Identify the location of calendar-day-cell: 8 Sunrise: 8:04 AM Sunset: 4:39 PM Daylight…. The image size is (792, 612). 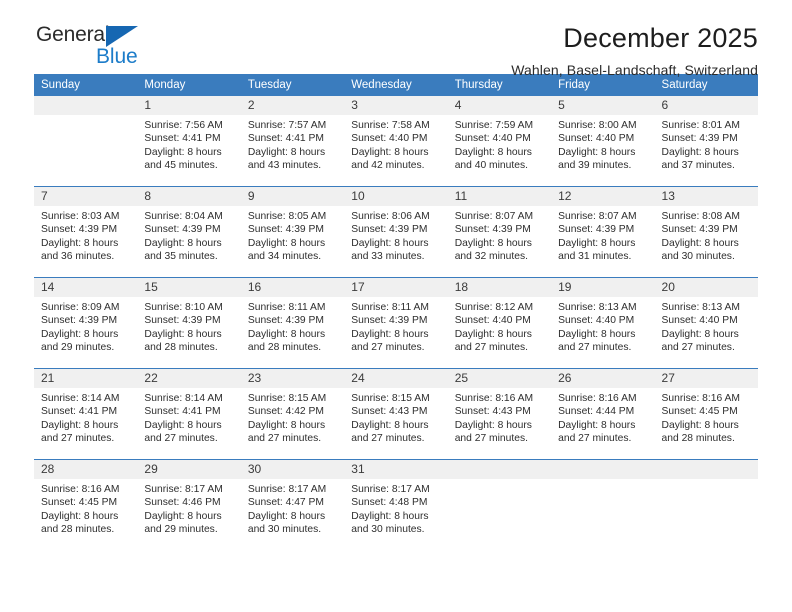
(189, 232).